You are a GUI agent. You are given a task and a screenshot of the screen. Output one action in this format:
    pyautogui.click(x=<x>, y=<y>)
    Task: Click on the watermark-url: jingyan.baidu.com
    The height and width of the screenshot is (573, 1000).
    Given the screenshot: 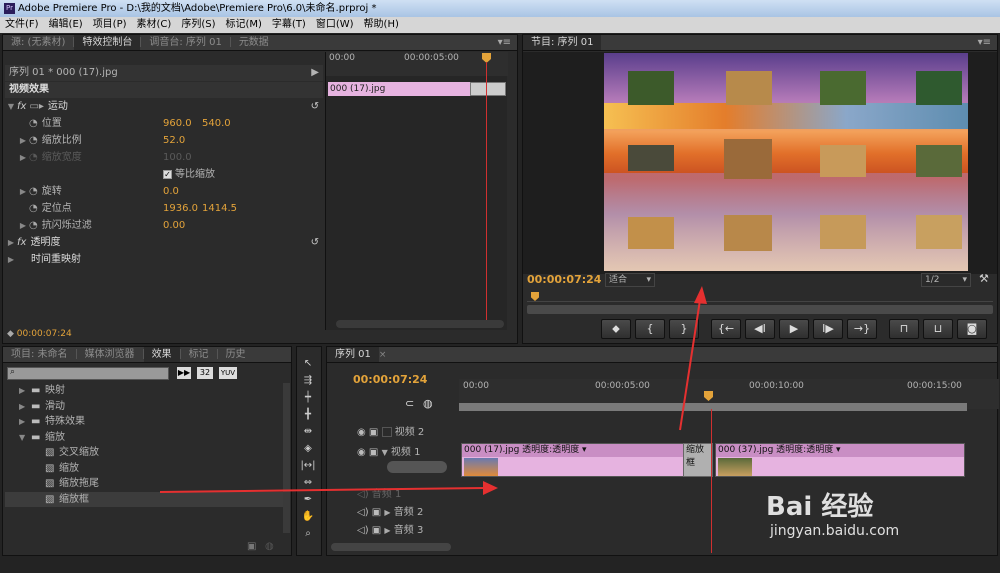 What is the action you would take?
    pyautogui.click(x=835, y=531)
    